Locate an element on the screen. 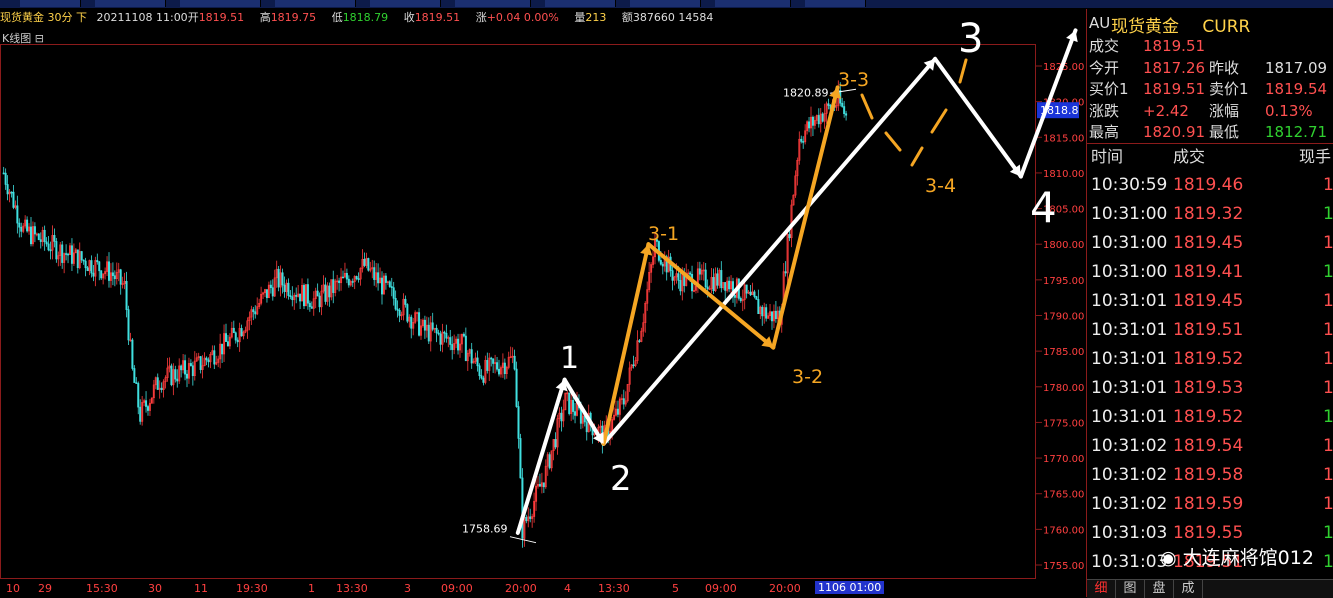 The height and width of the screenshot is (598, 1333). tick-row: 10:31:00 1819.41 1 is located at coordinates (1210, 272).